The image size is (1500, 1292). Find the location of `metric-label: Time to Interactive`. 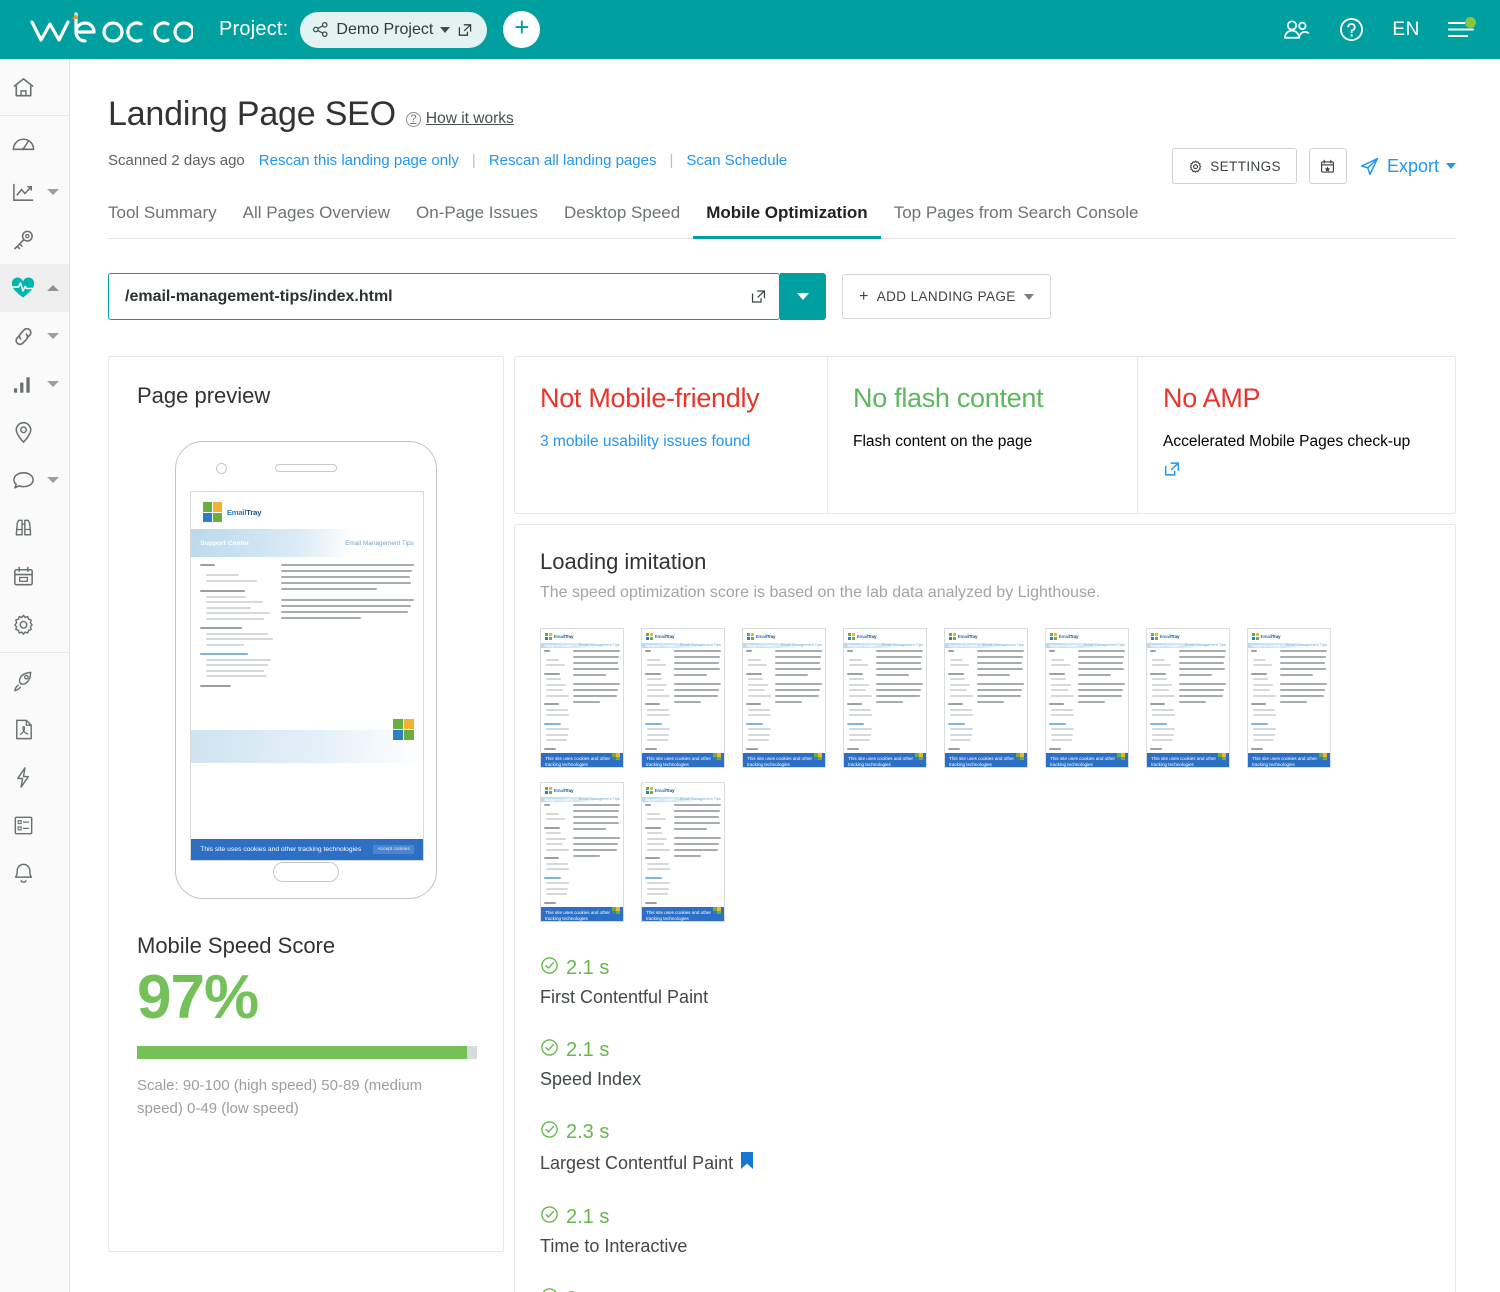

metric-label: Time to Interactive is located at coordinates (614, 1246).